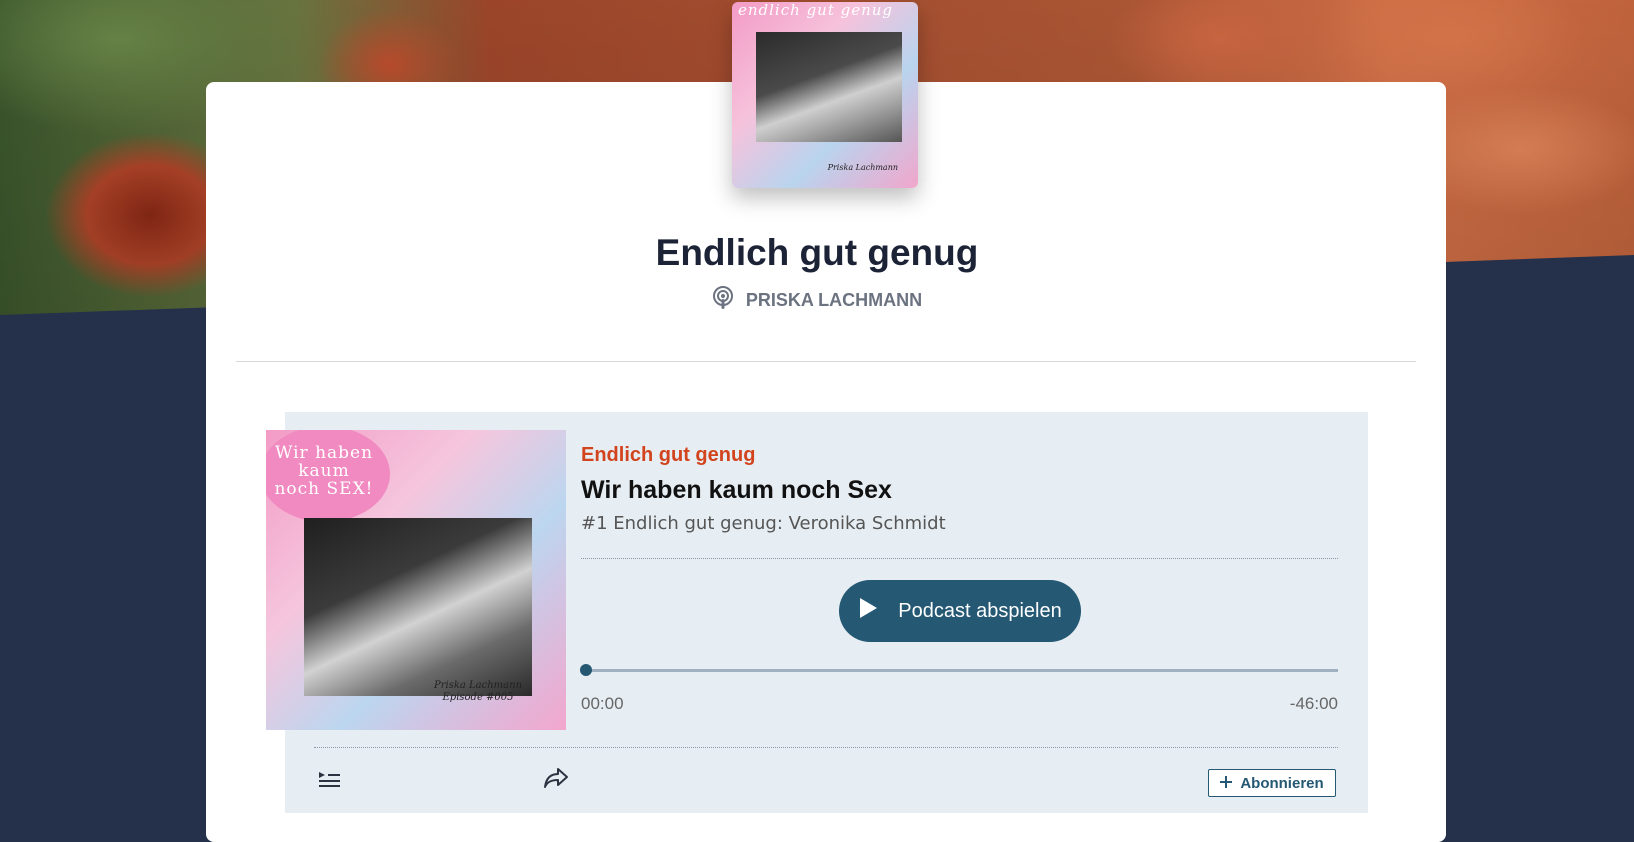 The width and height of the screenshot is (1634, 842). Describe the element at coordinates (826, 747) in the screenshot. I see `footer-divider` at that location.